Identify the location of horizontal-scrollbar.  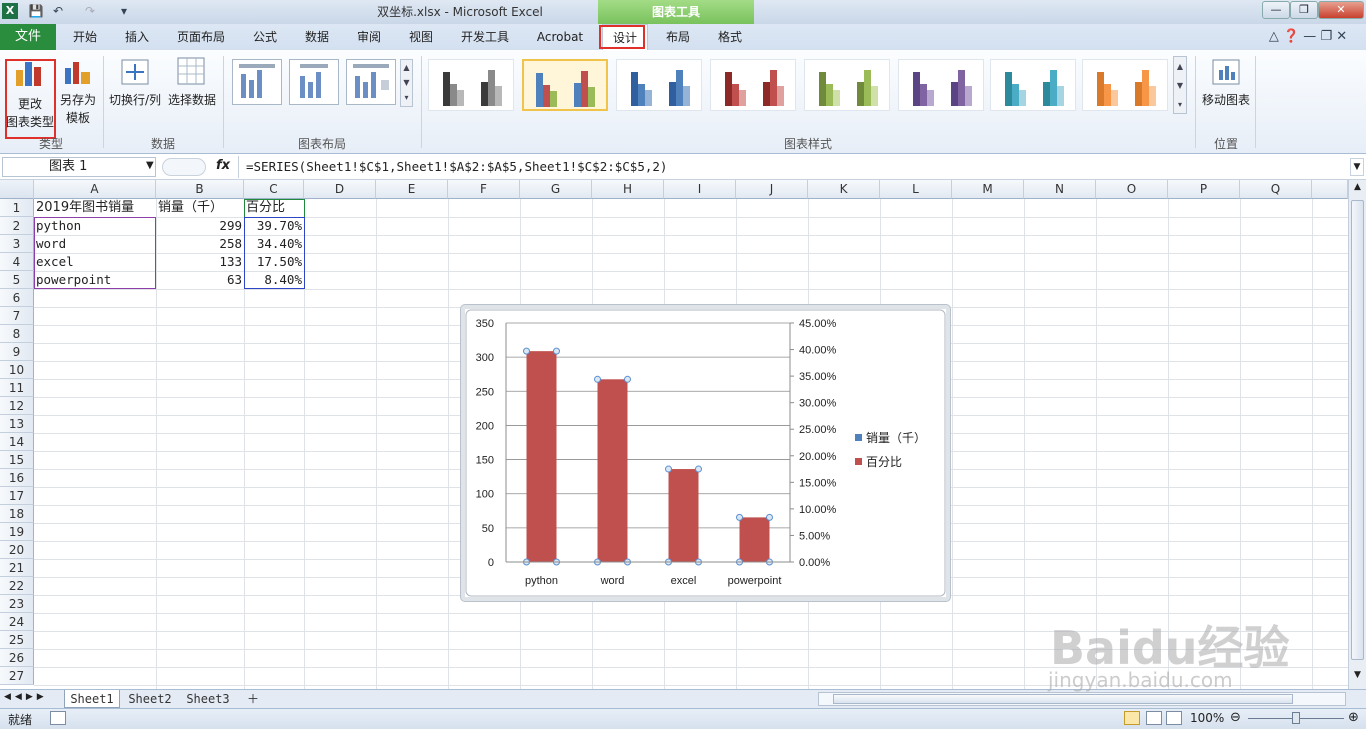
(1082, 699).